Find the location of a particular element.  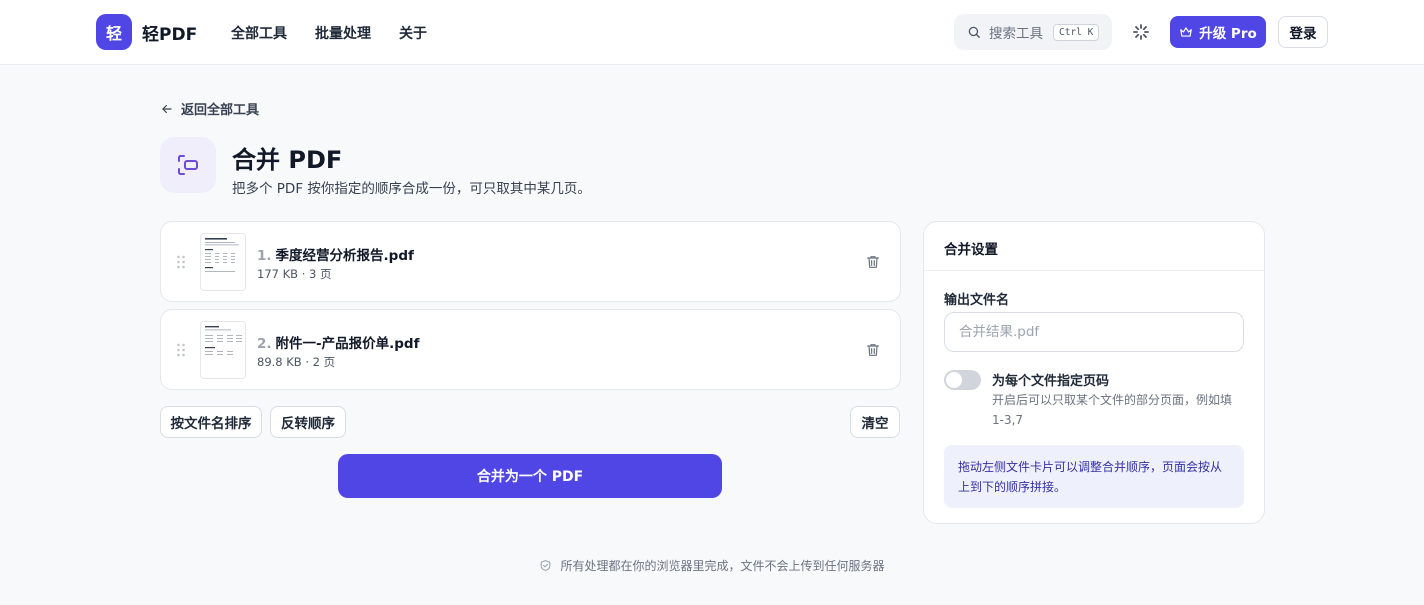

sort-by-name-button: 按文件名排序 is located at coordinates (211, 422).